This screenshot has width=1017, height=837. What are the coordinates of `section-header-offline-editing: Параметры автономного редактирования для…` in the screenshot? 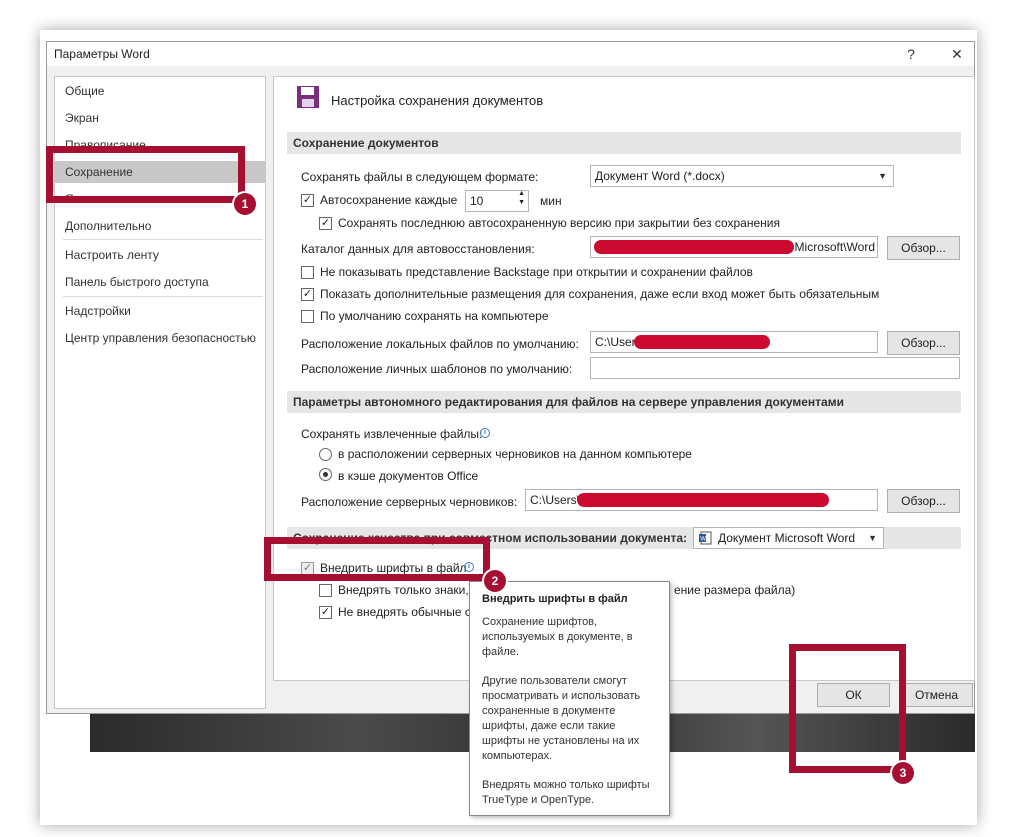 It's located at (624, 402).